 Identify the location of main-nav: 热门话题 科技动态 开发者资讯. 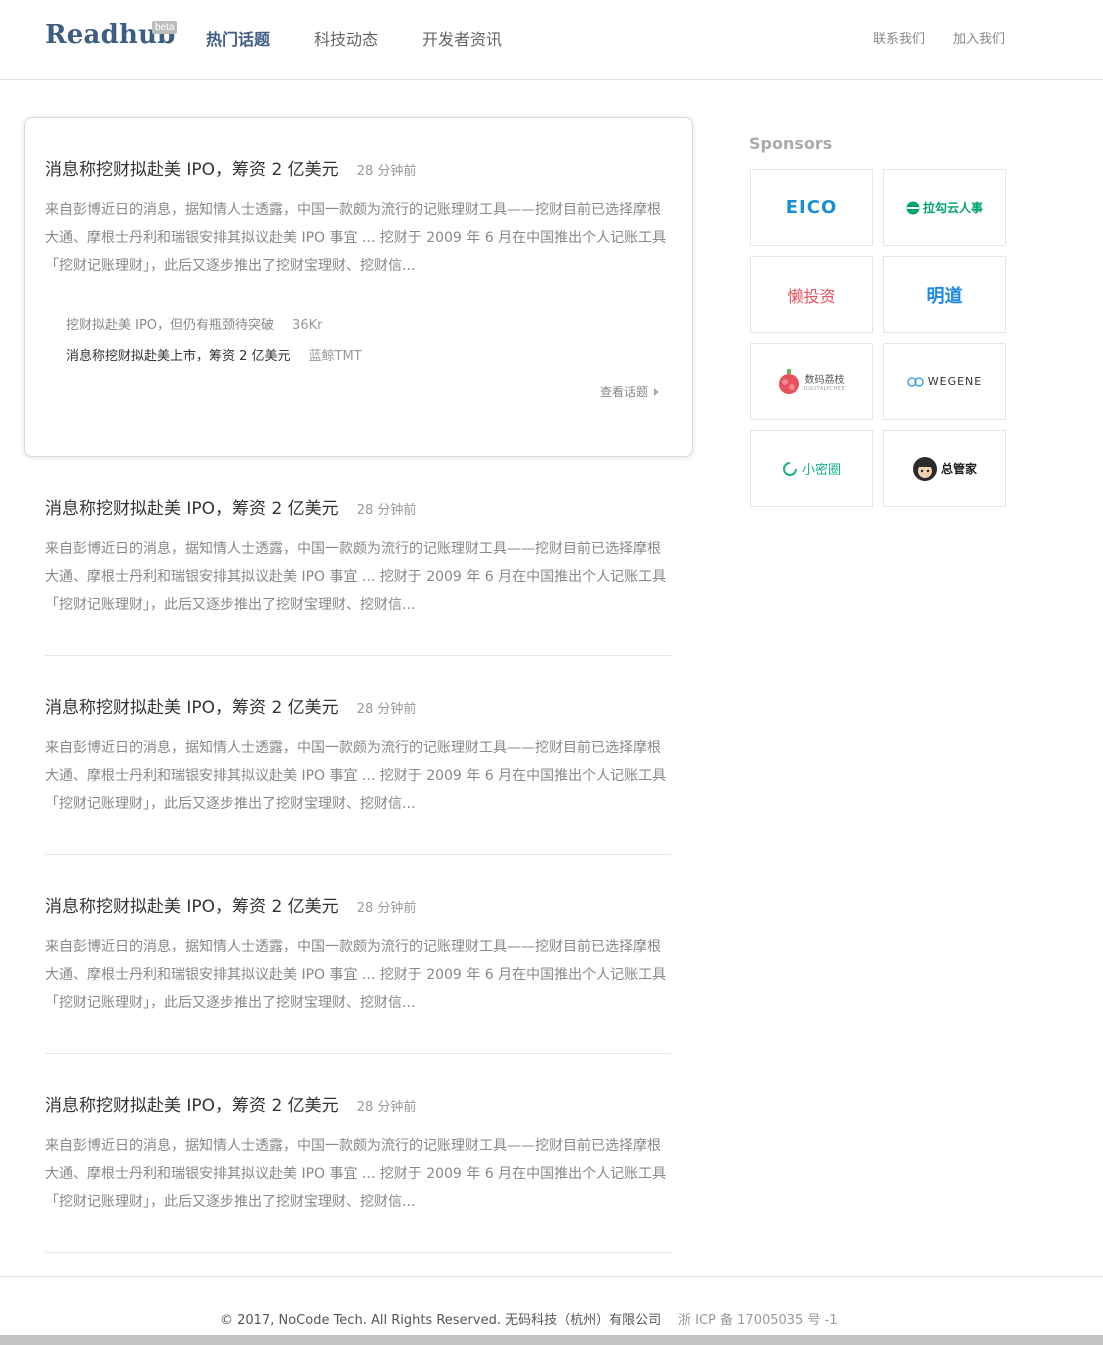
(376, 40).